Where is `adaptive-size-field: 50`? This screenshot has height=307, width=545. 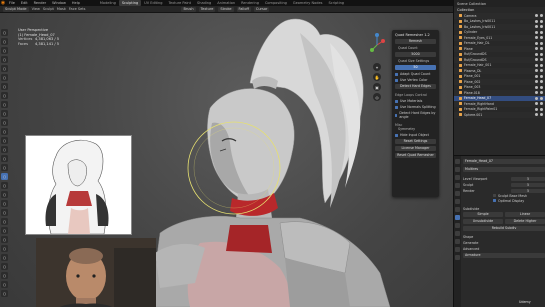 adaptive-size-field: 50 is located at coordinates (415, 67).